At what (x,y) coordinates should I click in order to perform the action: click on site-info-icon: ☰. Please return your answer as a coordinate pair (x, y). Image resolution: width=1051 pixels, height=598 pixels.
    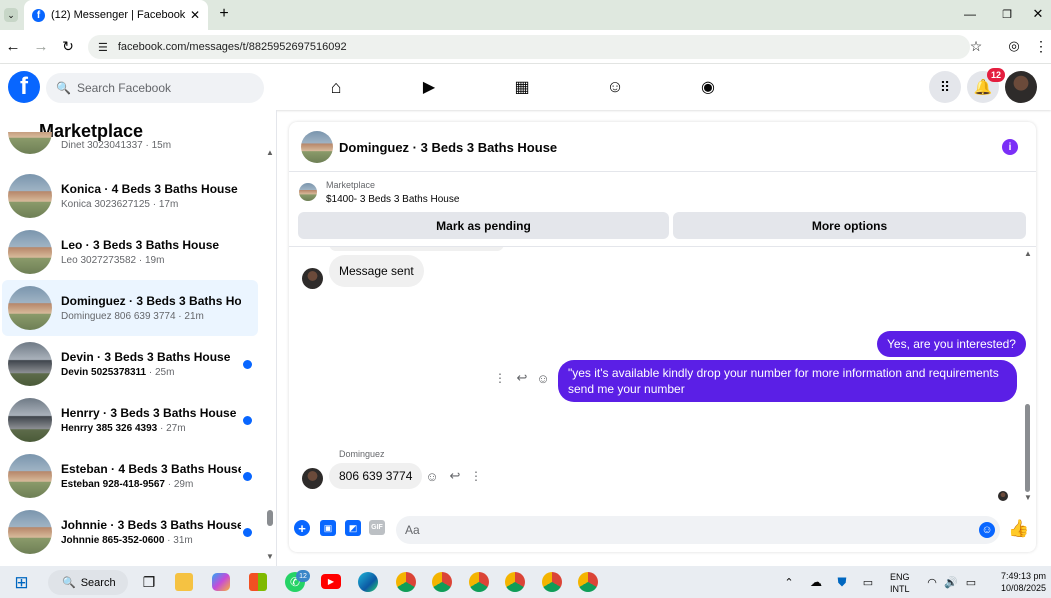
    Looking at the image, I should click on (103, 47).